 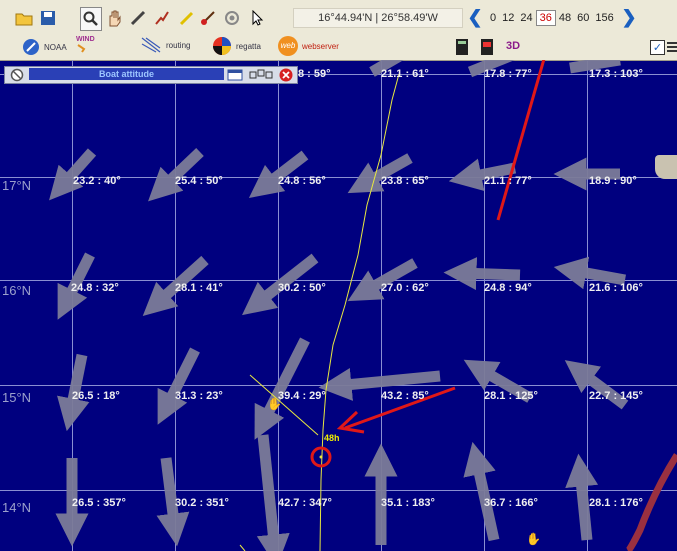 I want to click on prev-arrow-icon: ❮, so click(x=475, y=17).